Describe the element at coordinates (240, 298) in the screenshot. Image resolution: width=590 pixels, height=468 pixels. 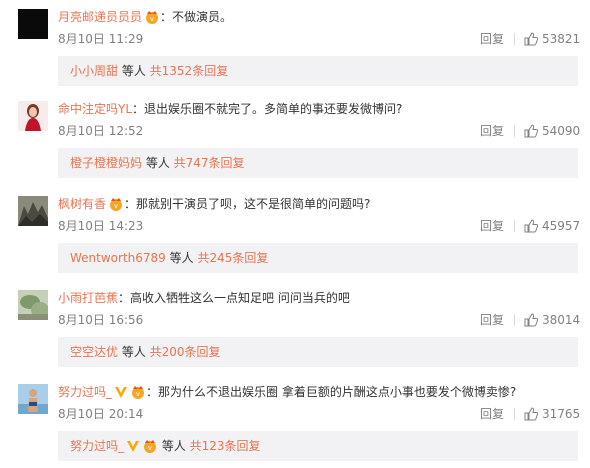
I see `comment-text: 高收入牺牲这么一点知足吧 问问当兵的吧` at that location.